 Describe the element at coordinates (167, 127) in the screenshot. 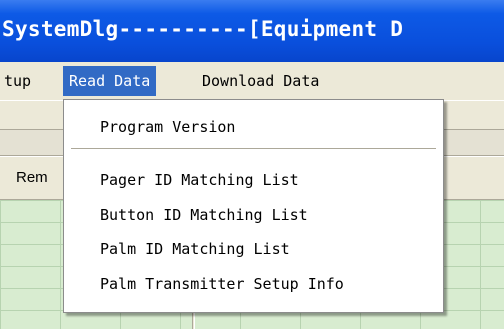

I see `menu-item-program-version: Program Version` at that location.